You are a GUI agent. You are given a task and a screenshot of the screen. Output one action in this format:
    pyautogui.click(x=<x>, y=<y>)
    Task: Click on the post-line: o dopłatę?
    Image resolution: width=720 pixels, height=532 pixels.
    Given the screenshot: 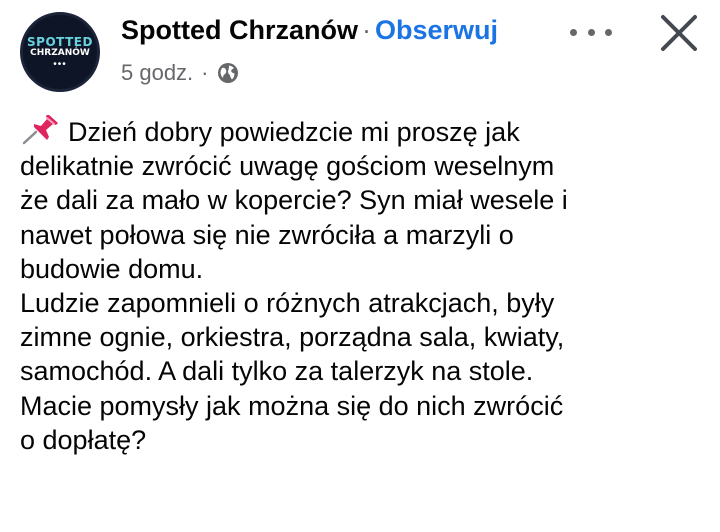 What is the action you would take?
    pyautogui.click(x=83, y=439)
    